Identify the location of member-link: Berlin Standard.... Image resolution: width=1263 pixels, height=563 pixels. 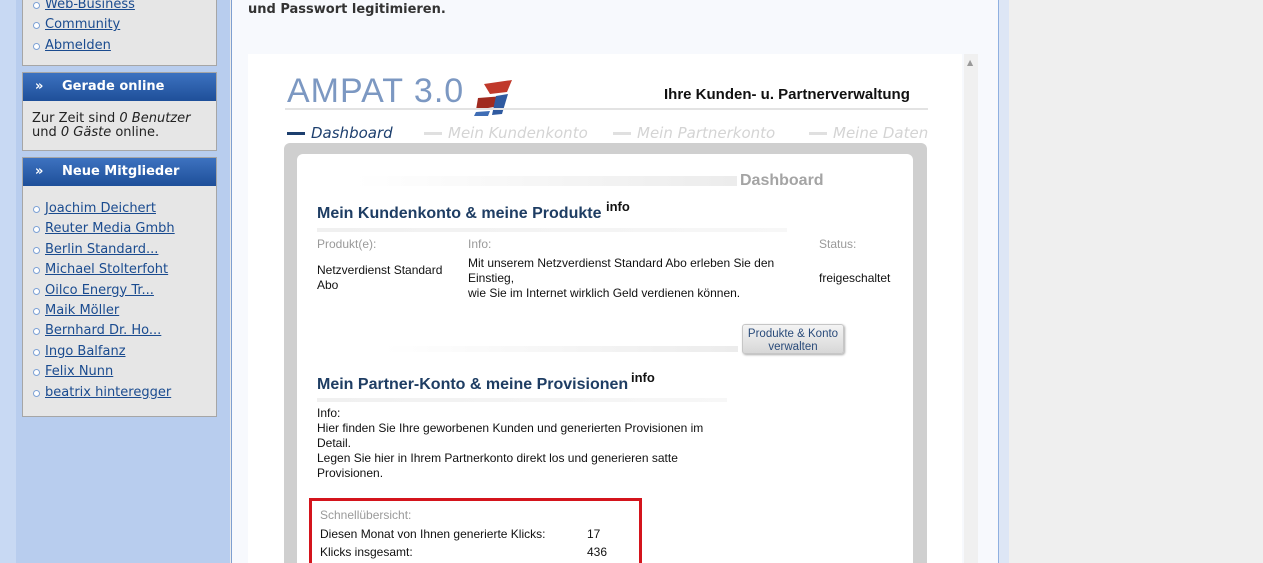
(101, 249).